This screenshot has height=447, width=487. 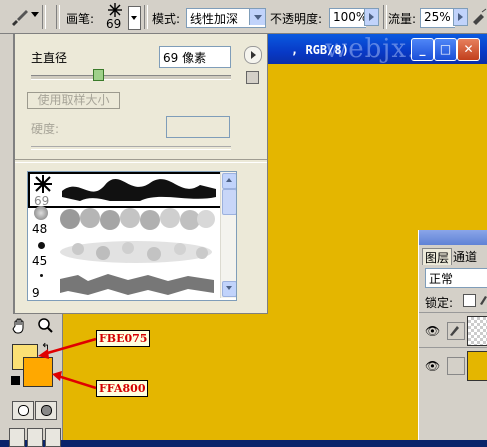 What do you see at coordinates (456, 331) in the screenshot?
I see `brush-link-icon` at bounding box center [456, 331].